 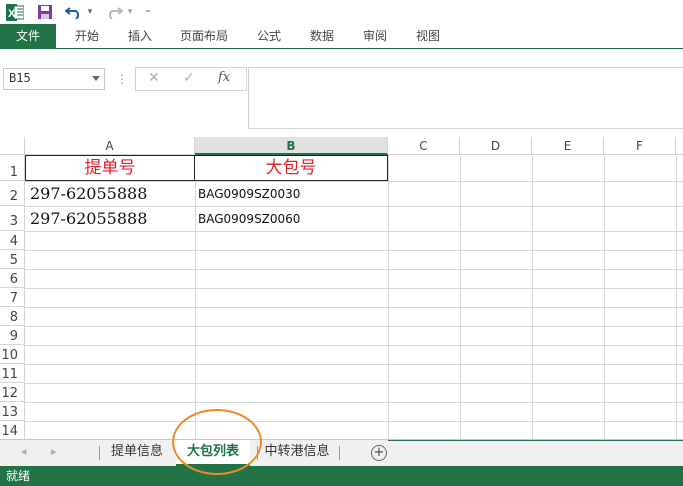 I want to click on row-header: 9, so click(x=12, y=335).